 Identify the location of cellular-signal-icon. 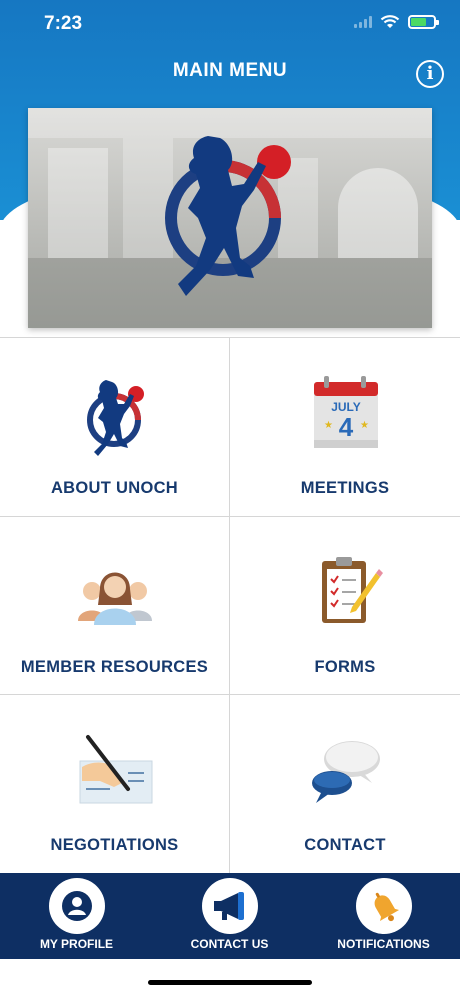
(363, 22).